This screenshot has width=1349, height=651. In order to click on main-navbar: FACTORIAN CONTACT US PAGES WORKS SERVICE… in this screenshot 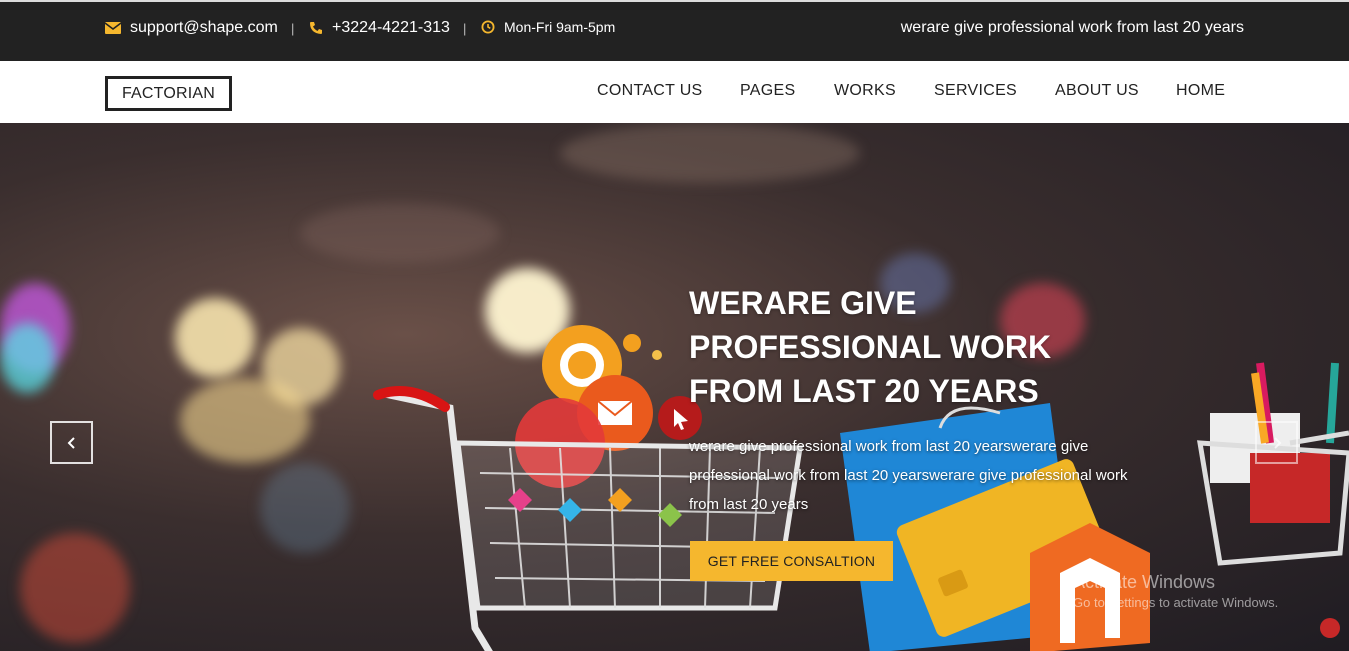, I will do `click(674, 92)`.